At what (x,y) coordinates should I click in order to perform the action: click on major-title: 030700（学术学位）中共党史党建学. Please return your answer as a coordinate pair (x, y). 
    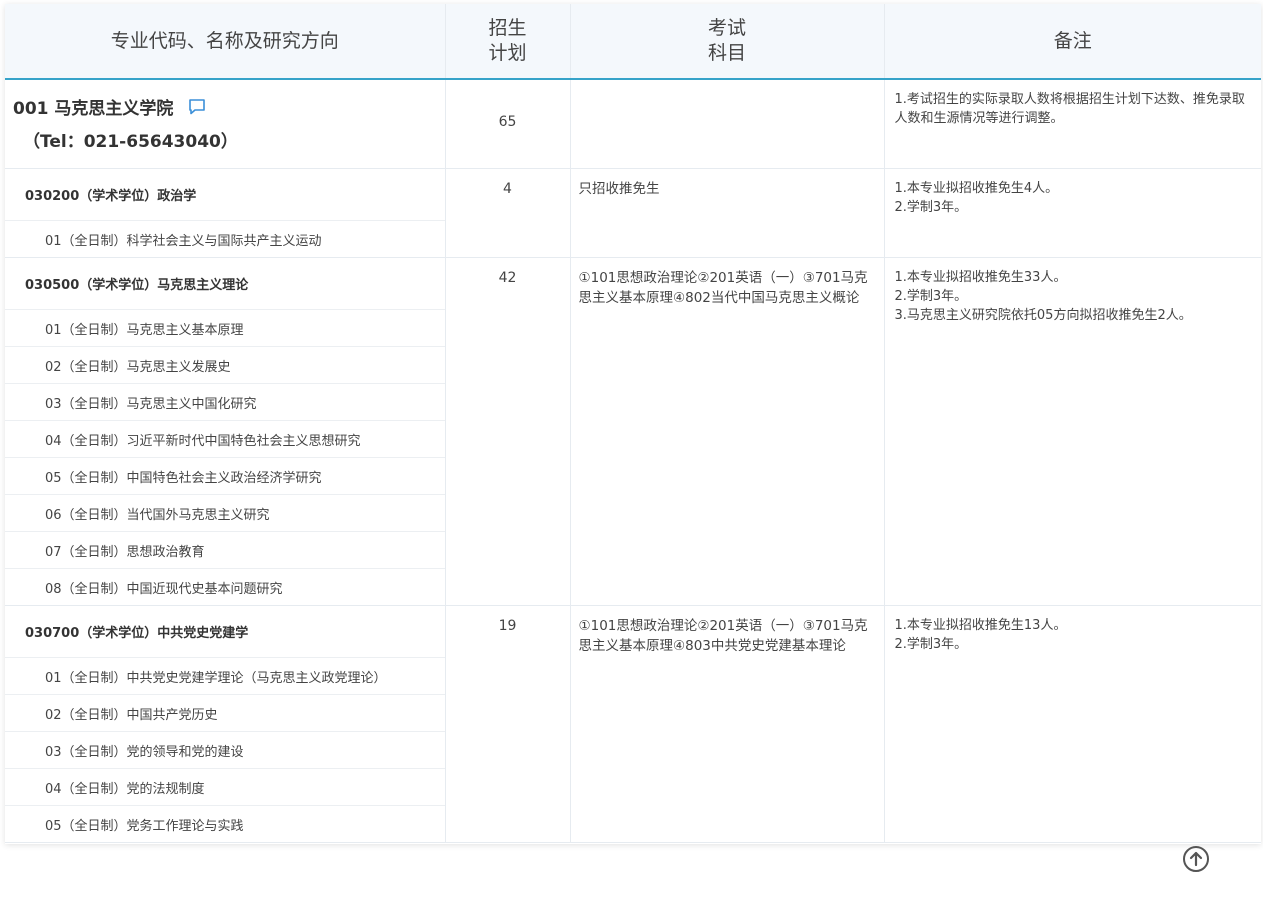
    Looking at the image, I should click on (137, 633).